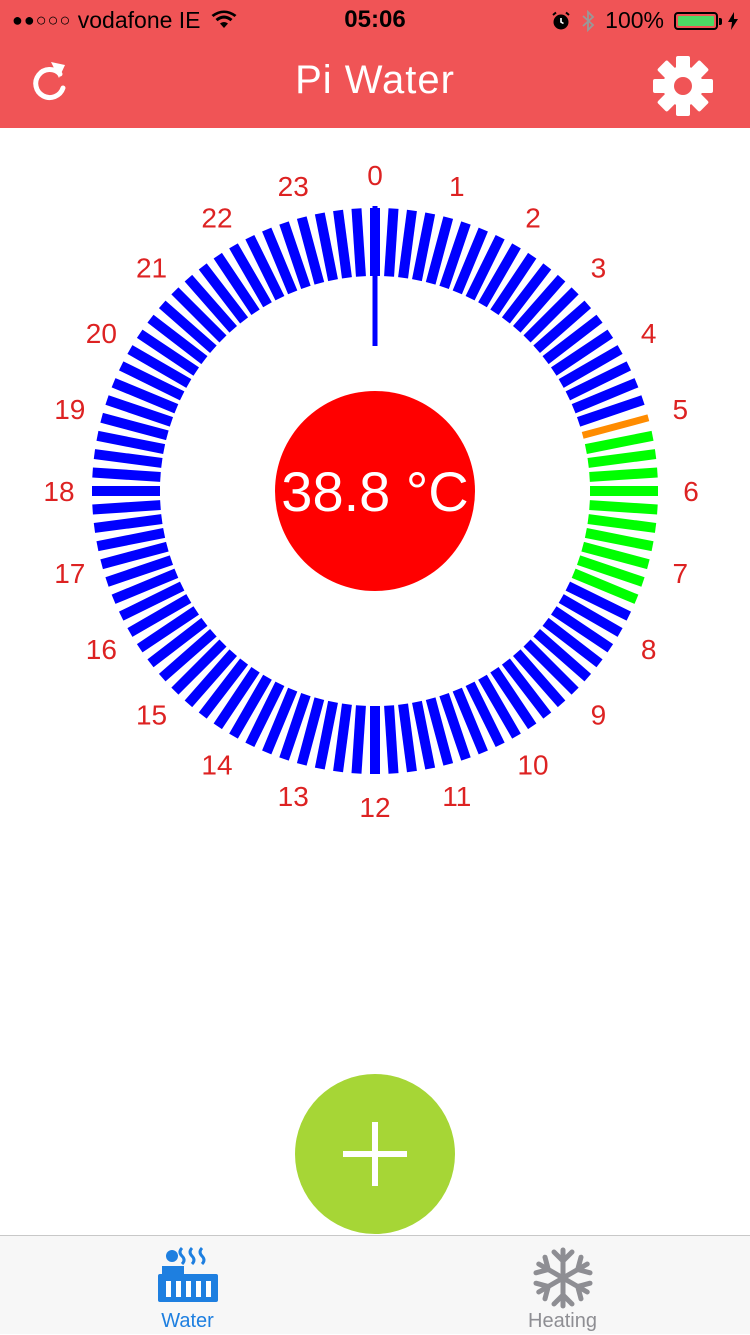  What do you see at coordinates (69, 573) in the screenshot?
I see `hour-label: 17` at bounding box center [69, 573].